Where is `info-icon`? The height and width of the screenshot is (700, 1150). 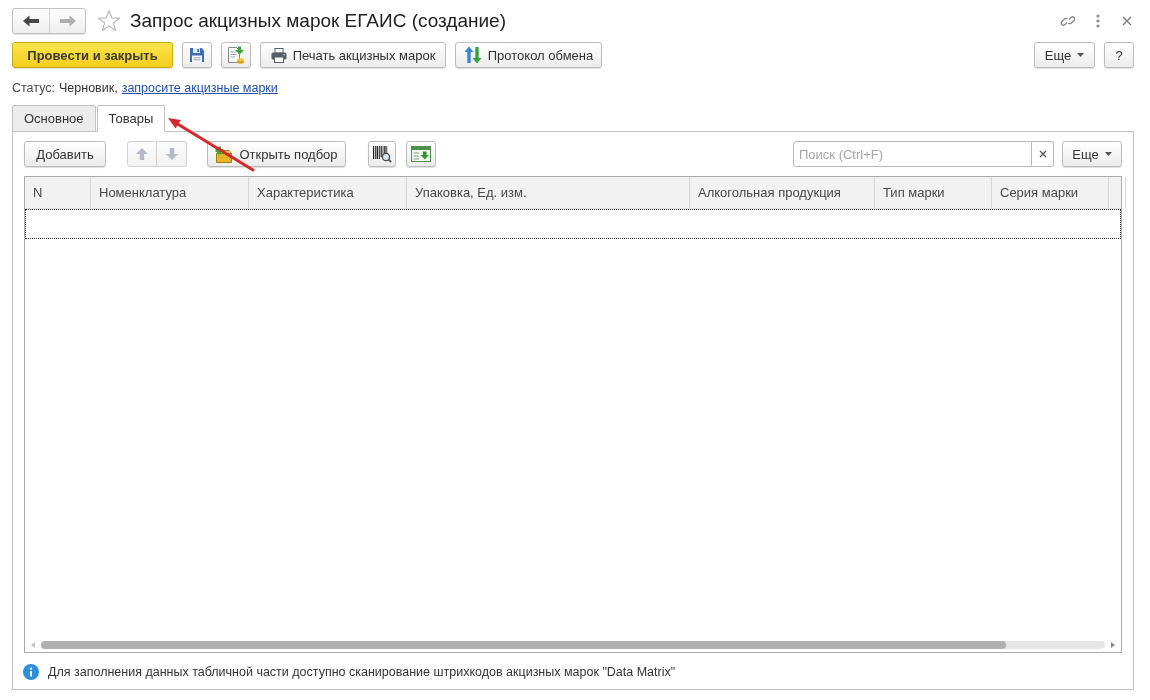 info-icon is located at coordinates (31, 672).